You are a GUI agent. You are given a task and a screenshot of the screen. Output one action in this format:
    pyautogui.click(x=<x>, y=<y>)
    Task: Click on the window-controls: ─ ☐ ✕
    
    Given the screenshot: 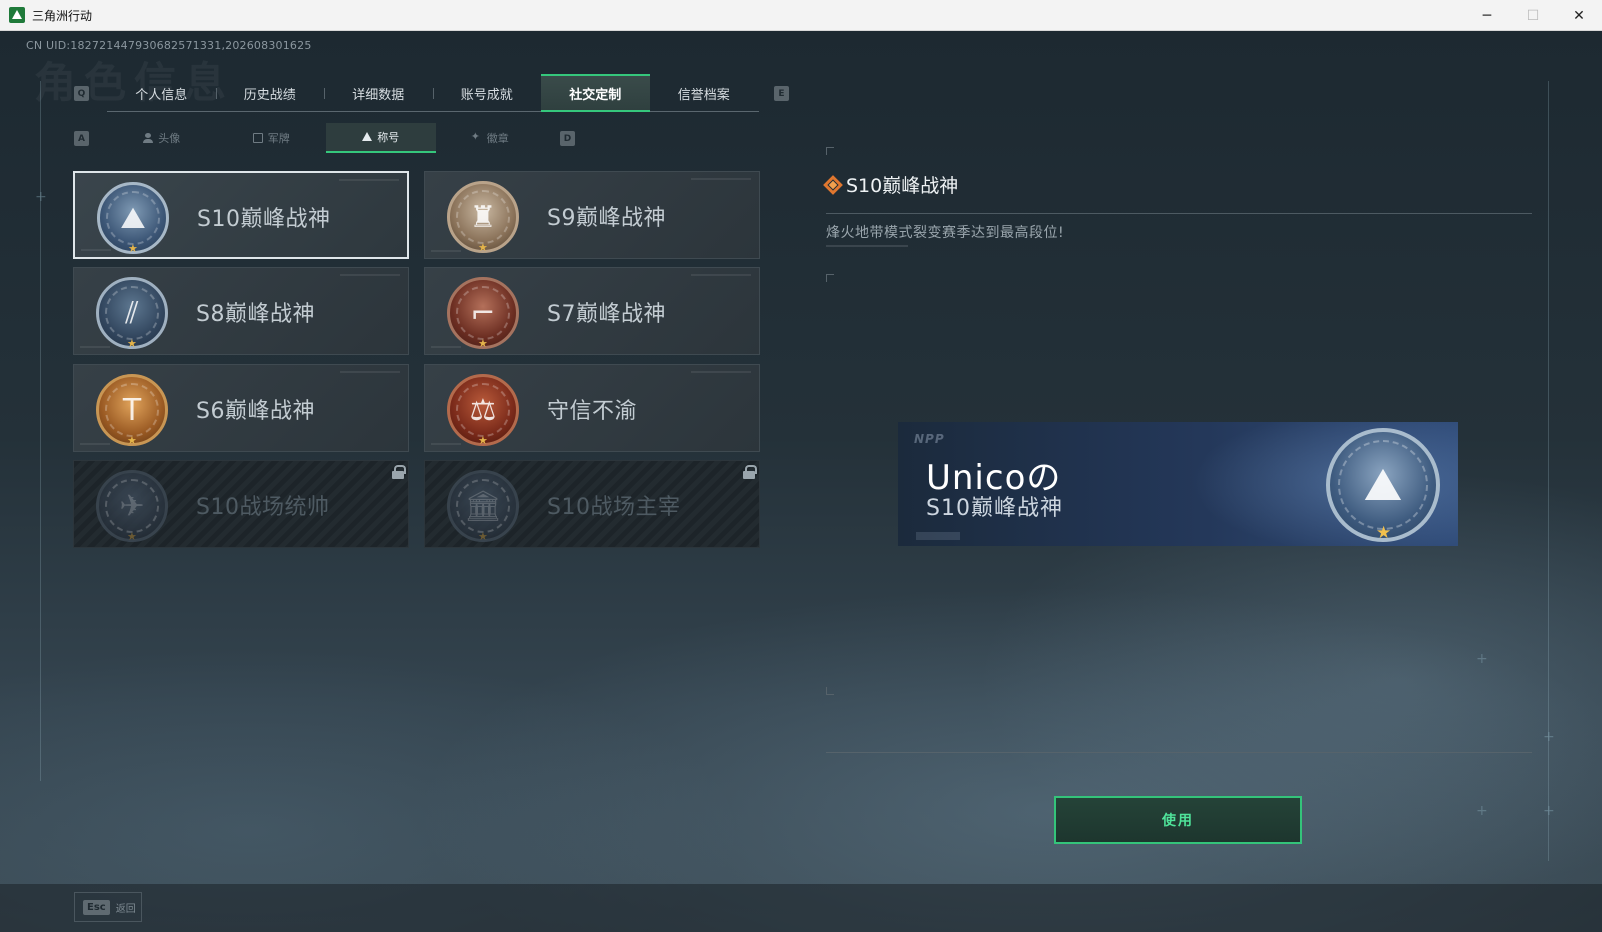 What is the action you would take?
    pyautogui.click(x=1533, y=15)
    